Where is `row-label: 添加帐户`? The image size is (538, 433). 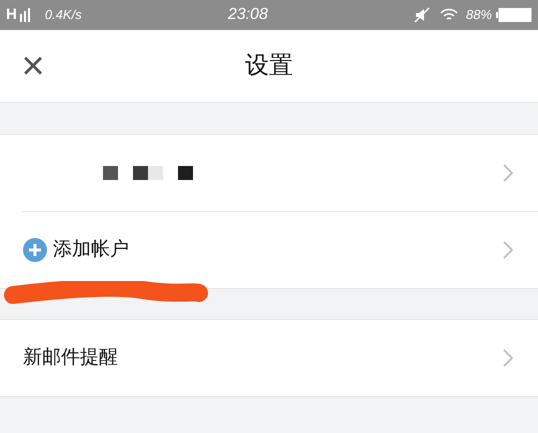
row-label: 添加帐户 is located at coordinates (91, 250).